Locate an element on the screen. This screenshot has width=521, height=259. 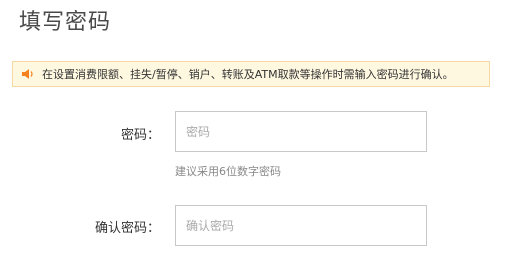
password-input is located at coordinates (301, 131).